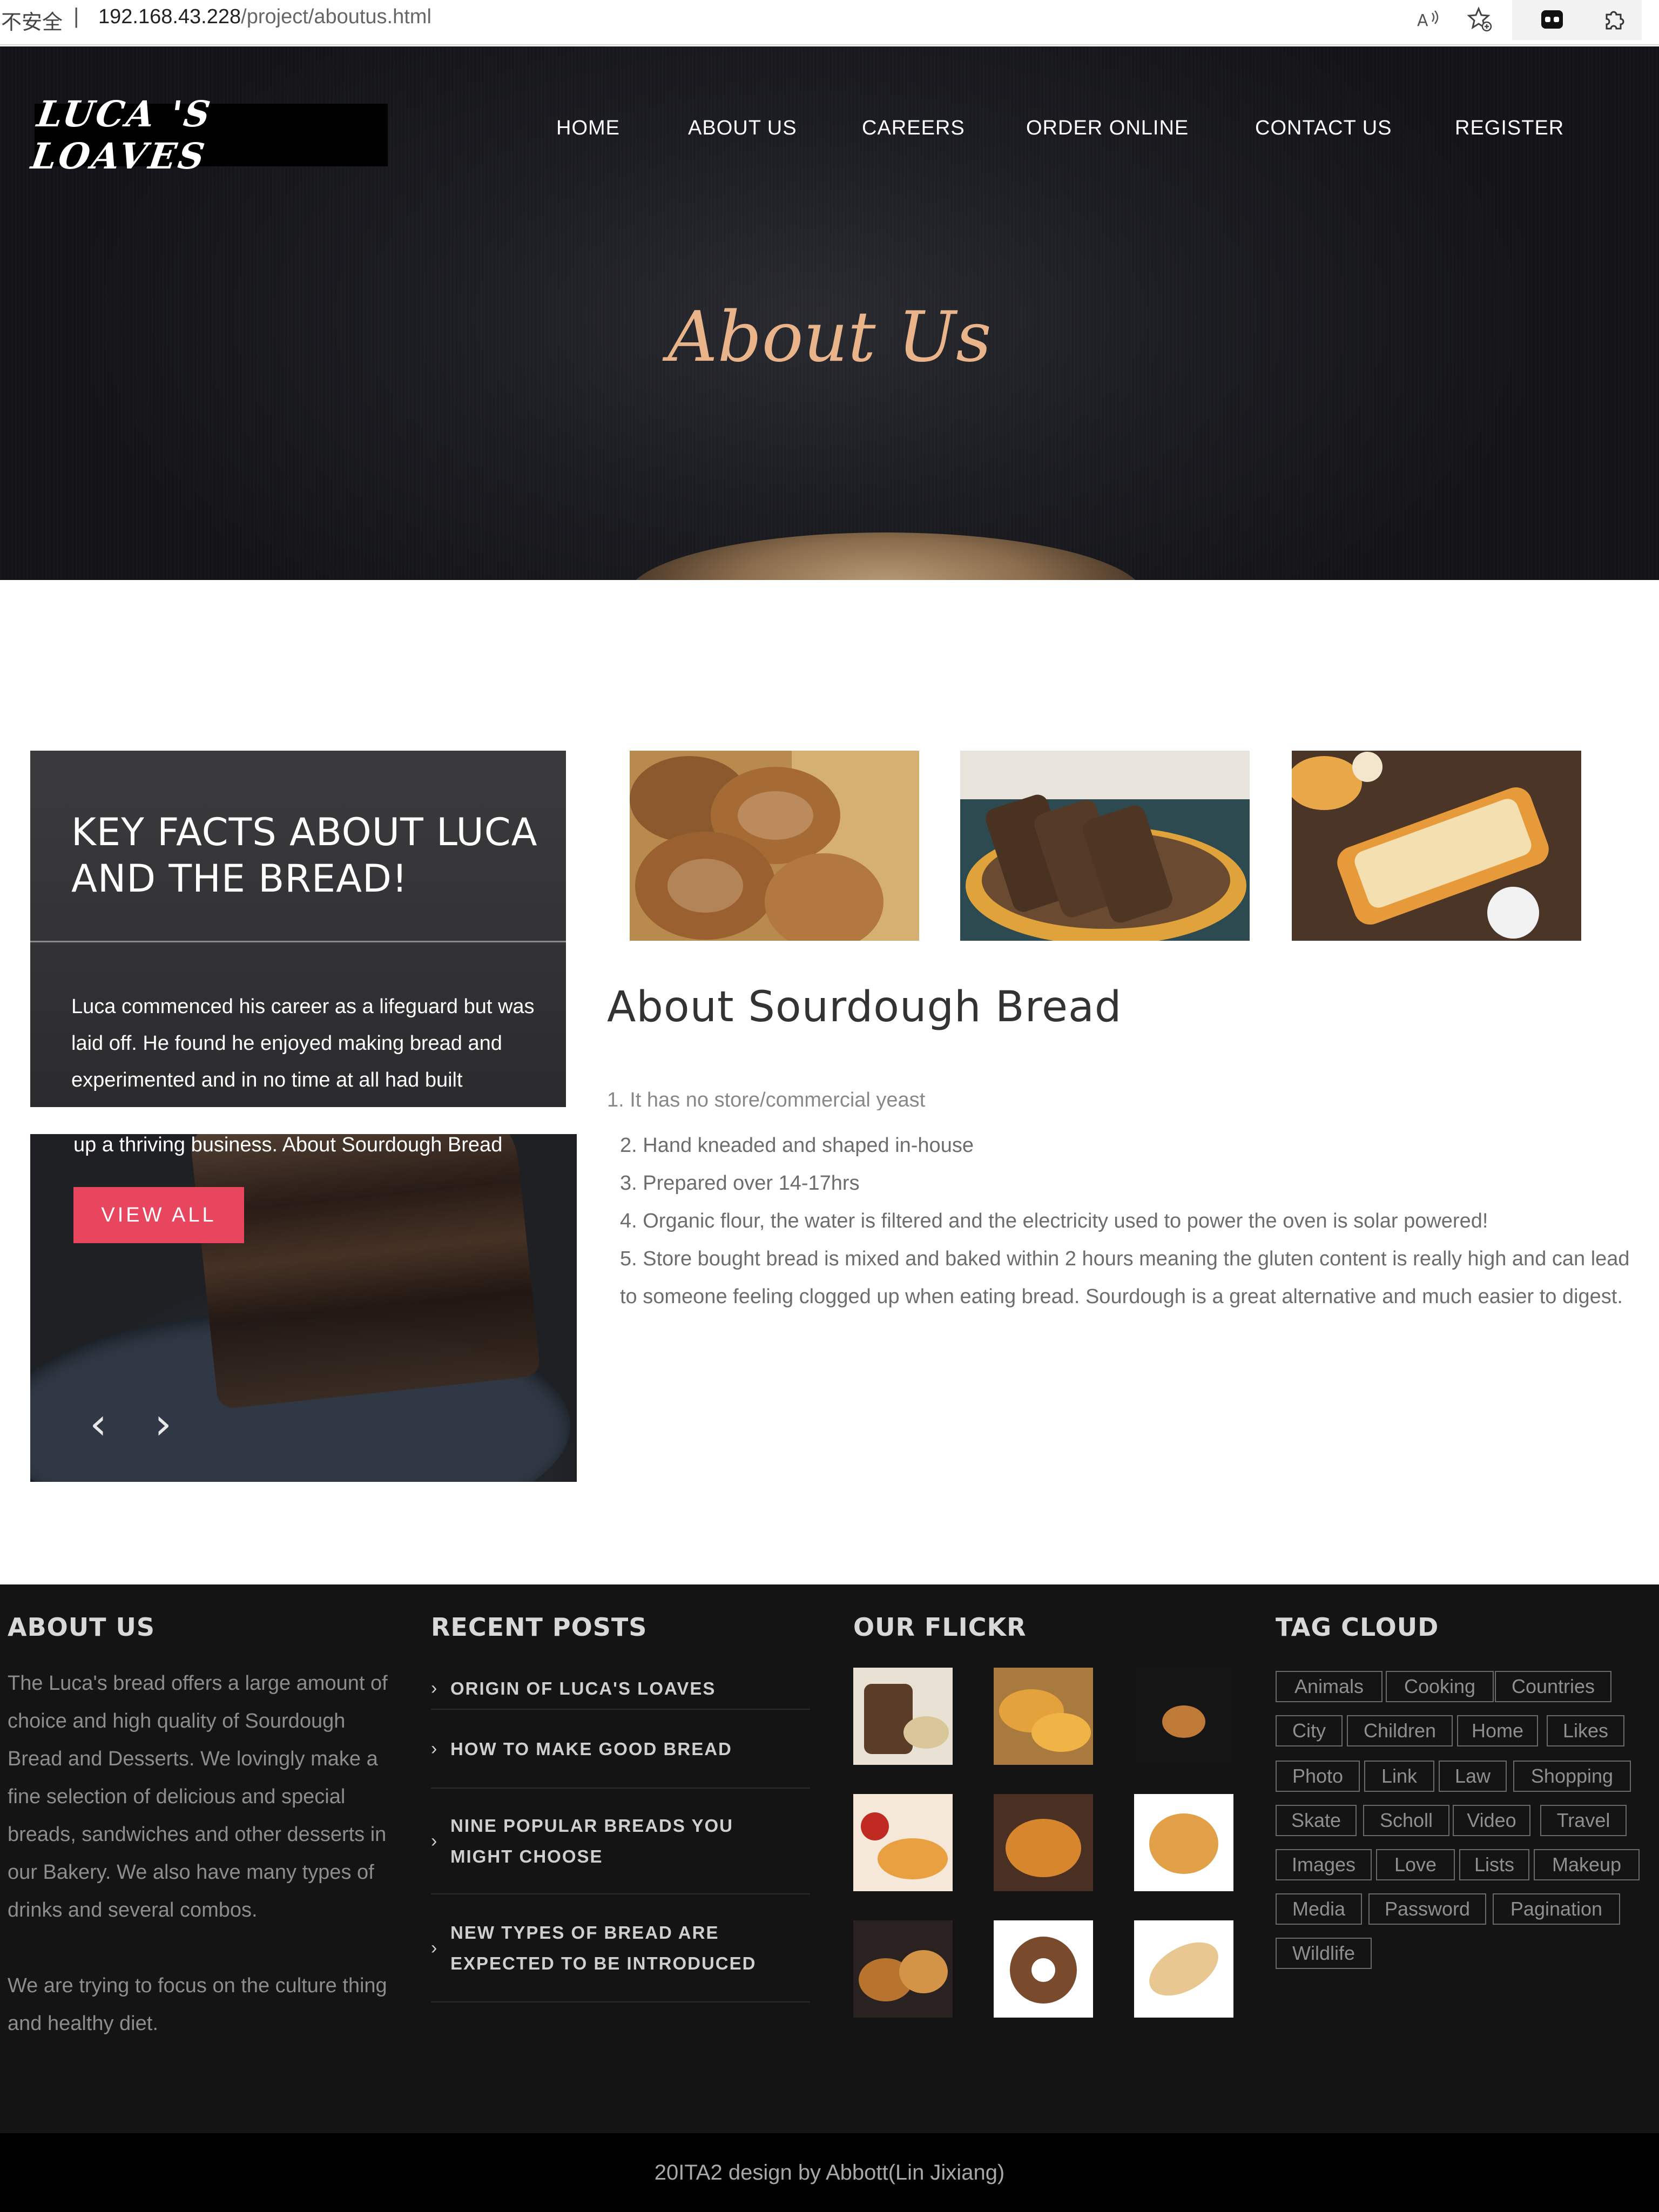 This screenshot has width=1659, height=2212. I want to click on copyright-text: 20ITA2 design by Abbott(Lin Jixiang), so click(829, 2172).